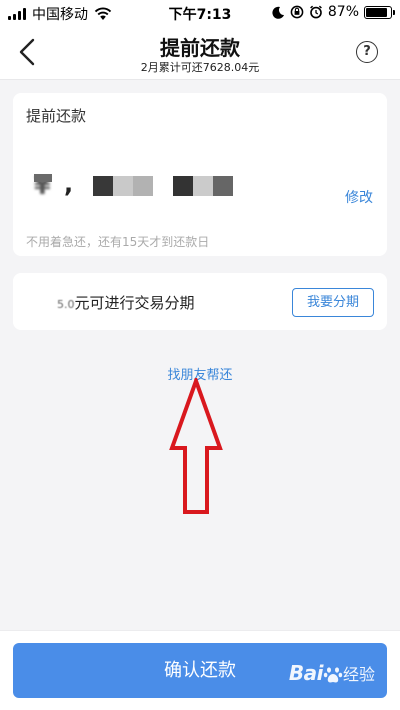 The height and width of the screenshot is (710, 400). I want to click on edit-amount-button: 修改, so click(359, 197).